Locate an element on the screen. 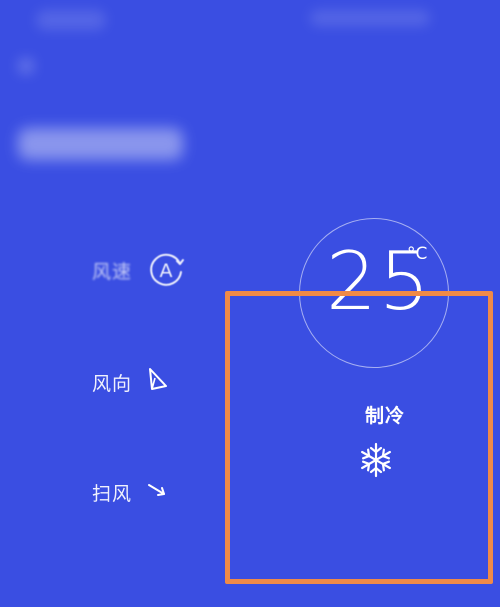 The height and width of the screenshot is (607, 500). device-title is located at coordinates (100, 144).